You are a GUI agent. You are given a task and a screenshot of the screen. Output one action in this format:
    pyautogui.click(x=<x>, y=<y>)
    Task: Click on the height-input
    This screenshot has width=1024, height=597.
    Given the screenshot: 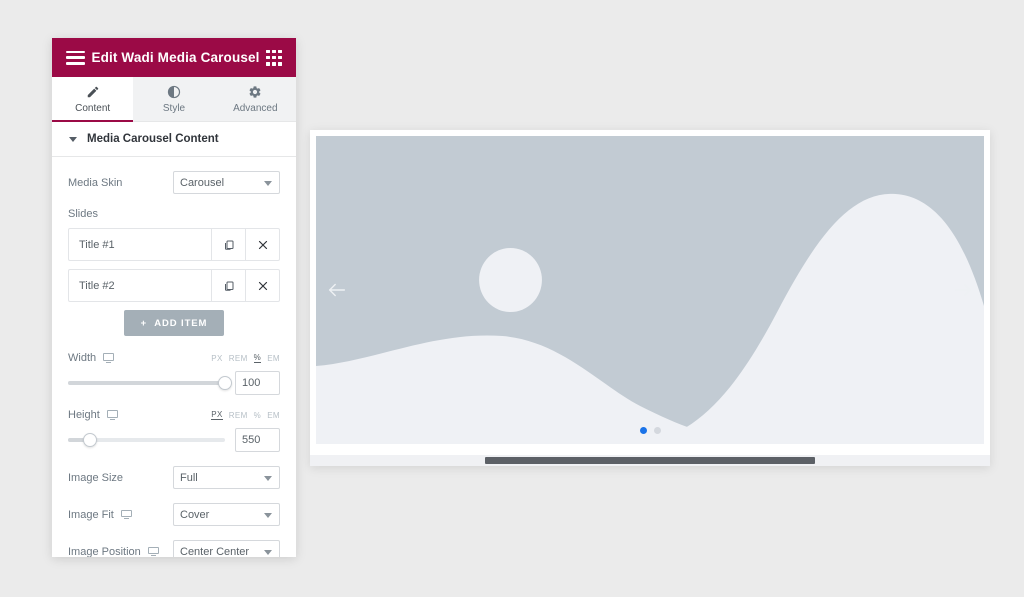 What is the action you would take?
    pyautogui.click(x=257, y=440)
    